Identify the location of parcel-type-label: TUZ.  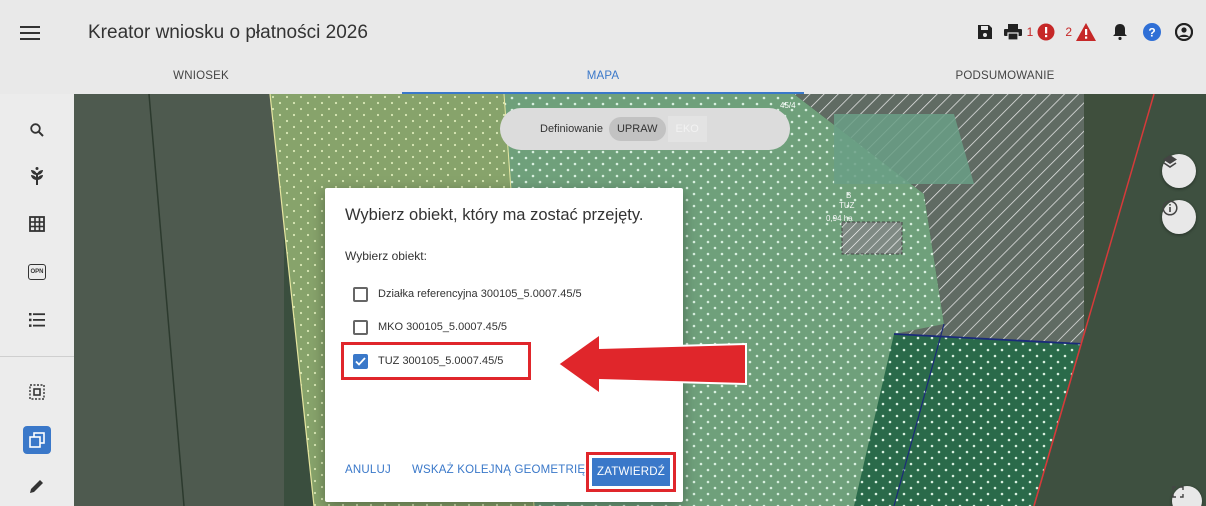
(847, 205).